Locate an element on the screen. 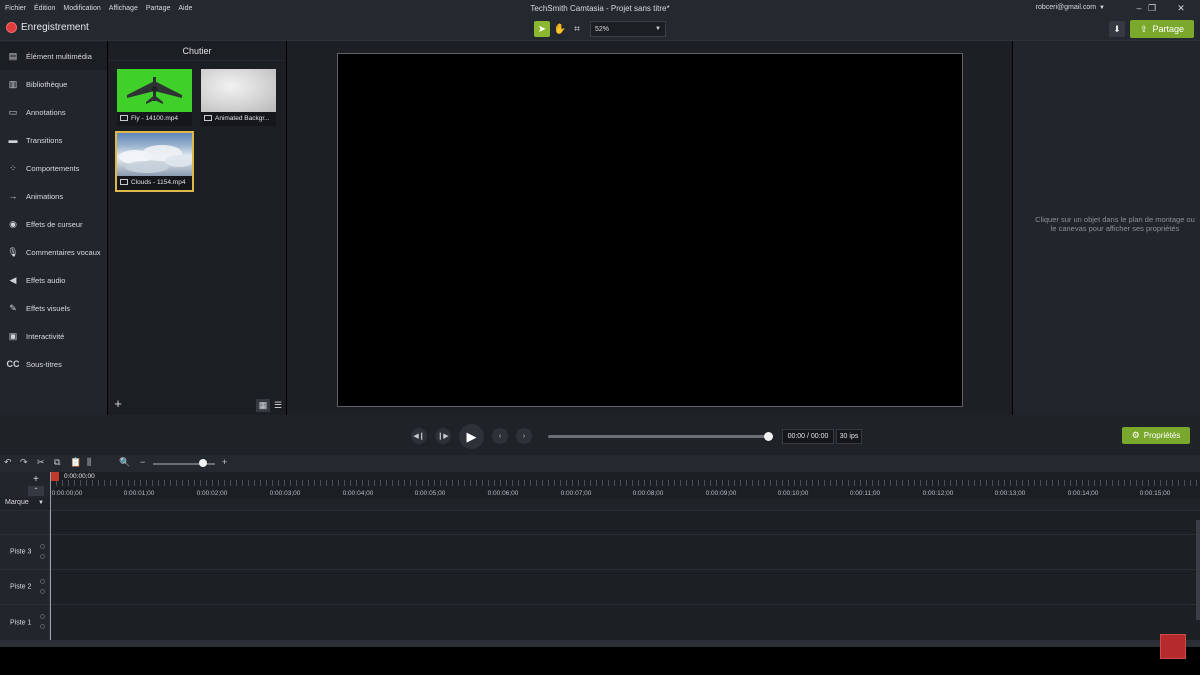 The width and height of the screenshot is (1200, 675). track-name: Piste 2 is located at coordinates (21, 587).